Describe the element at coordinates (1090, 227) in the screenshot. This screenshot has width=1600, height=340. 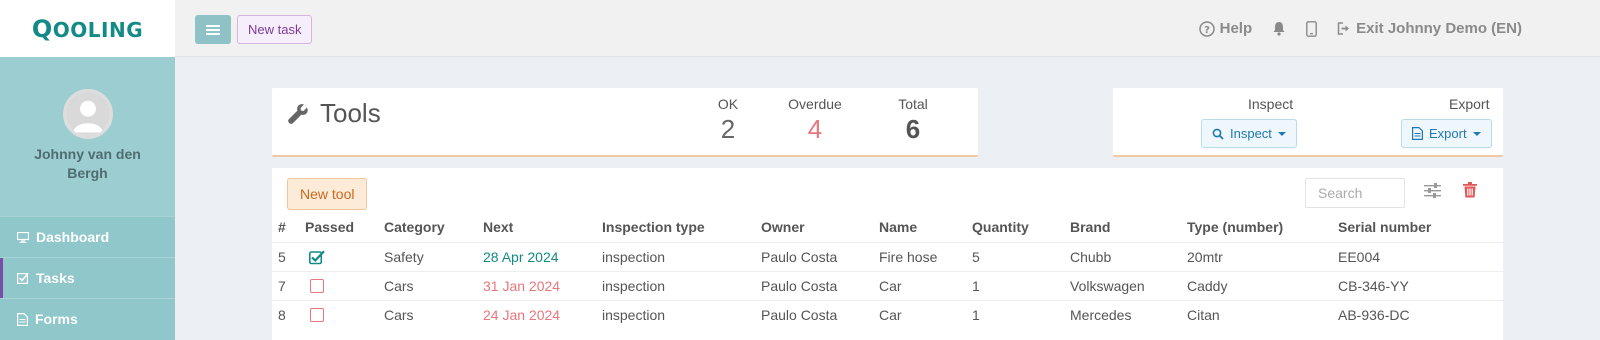
I see `column-header: Brand` at that location.